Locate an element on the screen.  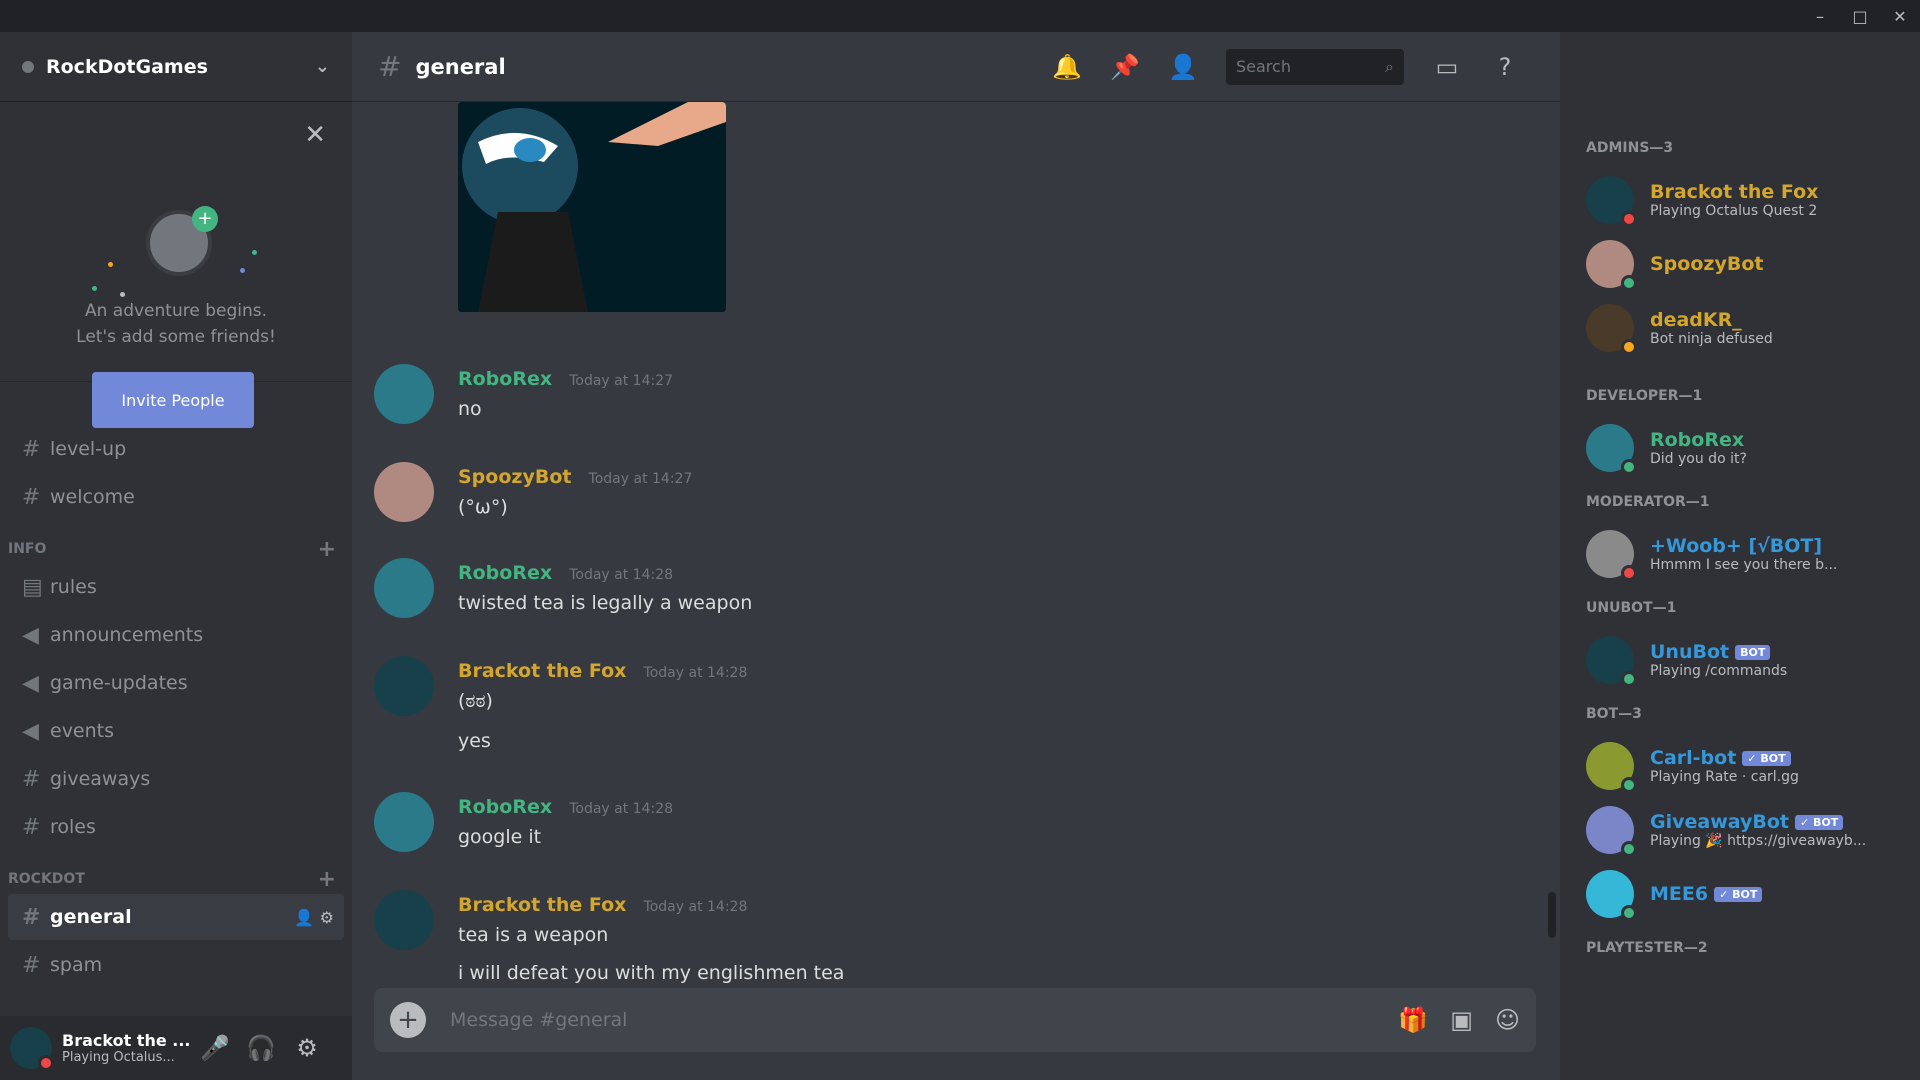
member-item: Carl-bot ✓ BOT Playing Rate · carl.gg is located at coordinates (1740, 766).